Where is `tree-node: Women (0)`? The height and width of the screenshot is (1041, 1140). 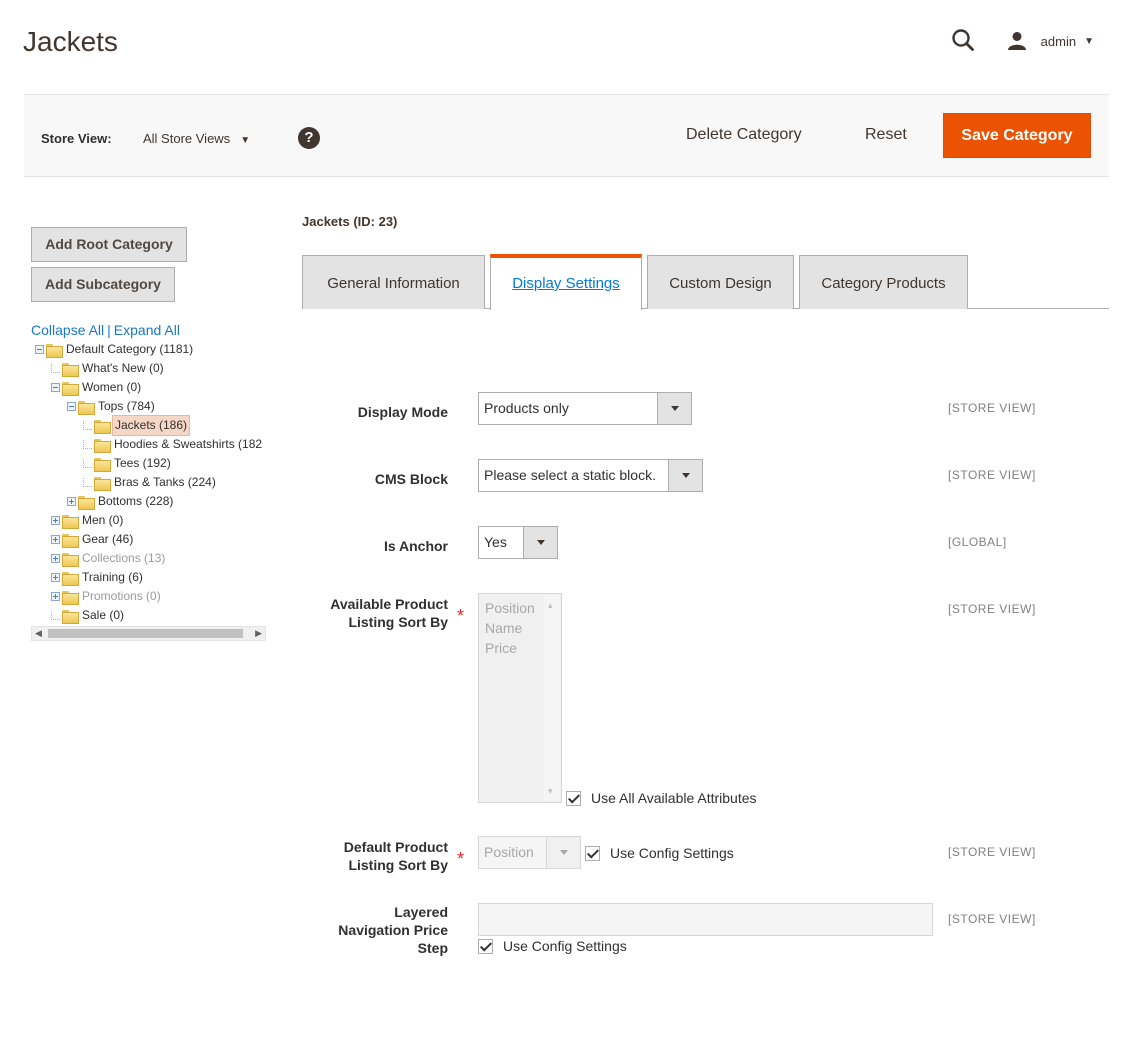
tree-node: Women (0) is located at coordinates (97, 387).